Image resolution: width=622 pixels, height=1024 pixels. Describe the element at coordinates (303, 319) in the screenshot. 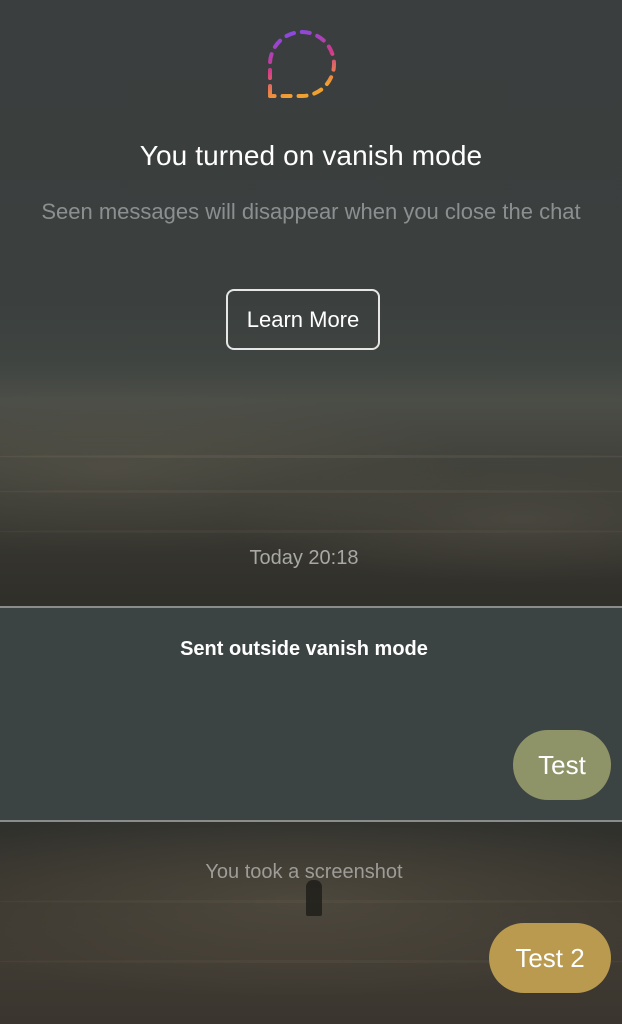

I see `learn-more-button: Learn More` at that location.